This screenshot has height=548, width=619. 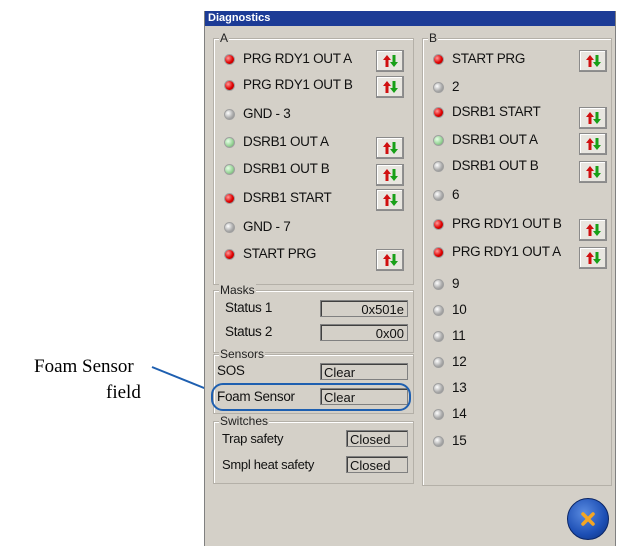 What do you see at coordinates (456, 194) in the screenshot?
I see `signal-label: 6` at bounding box center [456, 194].